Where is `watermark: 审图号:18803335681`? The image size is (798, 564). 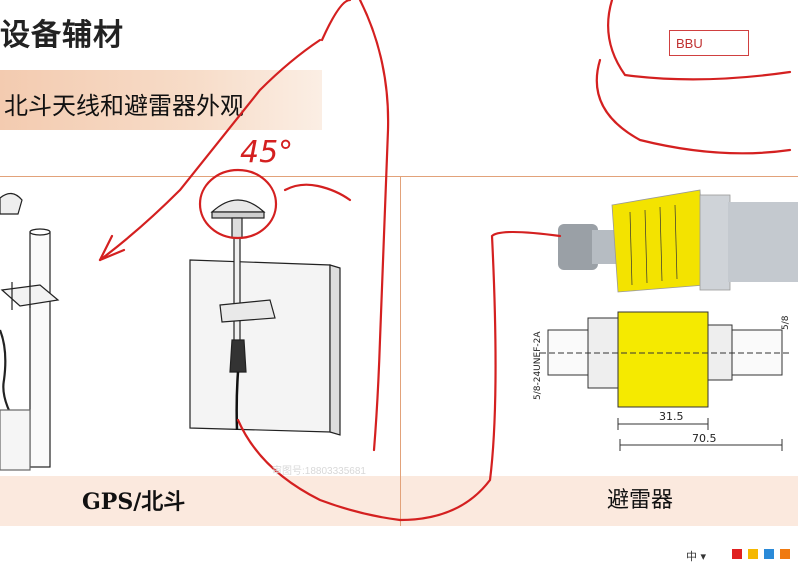 watermark: 审图号:18803335681 is located at coordinates (319, 471).